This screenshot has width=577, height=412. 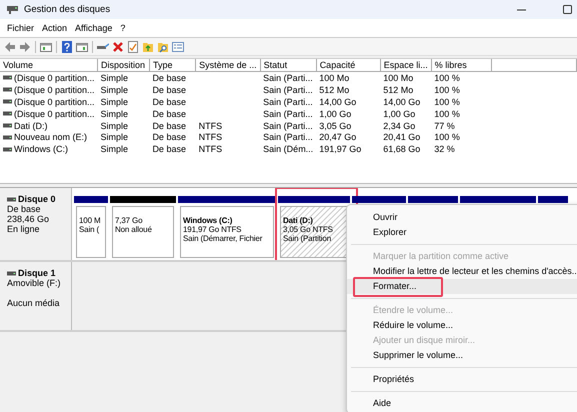 I want to click on partition-info: 3,05 Go NTFS, so click(x=308, y=229).